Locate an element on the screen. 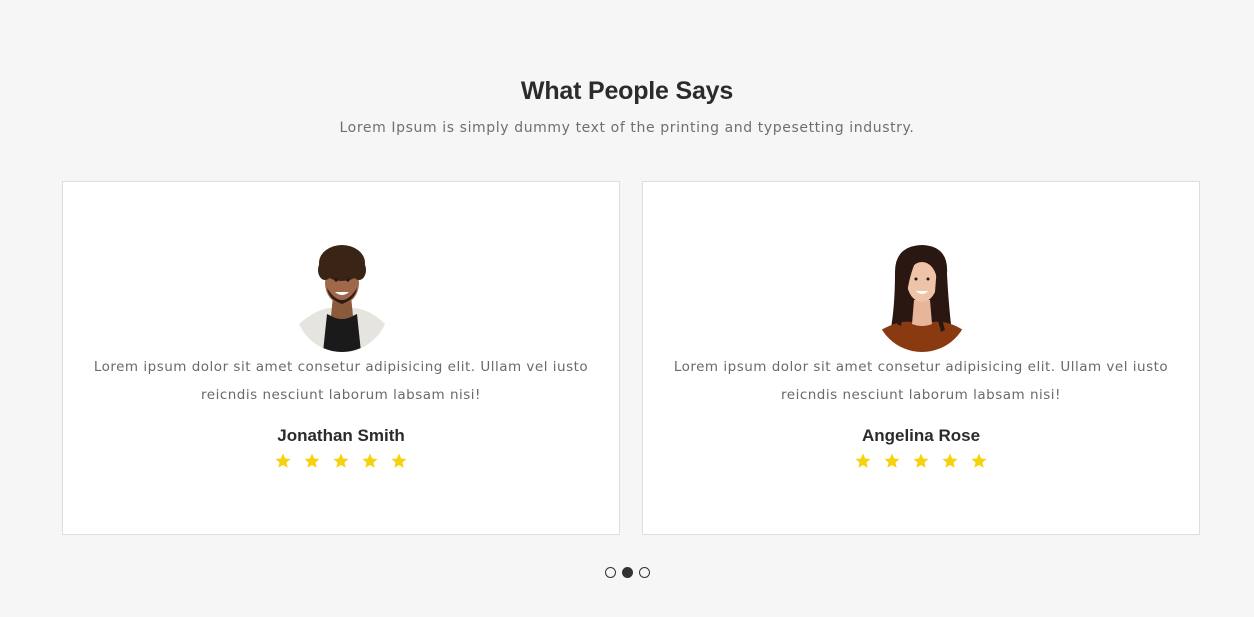 The image size is (1254, 617). man-portrait-image is located at coordinates (342, 297).